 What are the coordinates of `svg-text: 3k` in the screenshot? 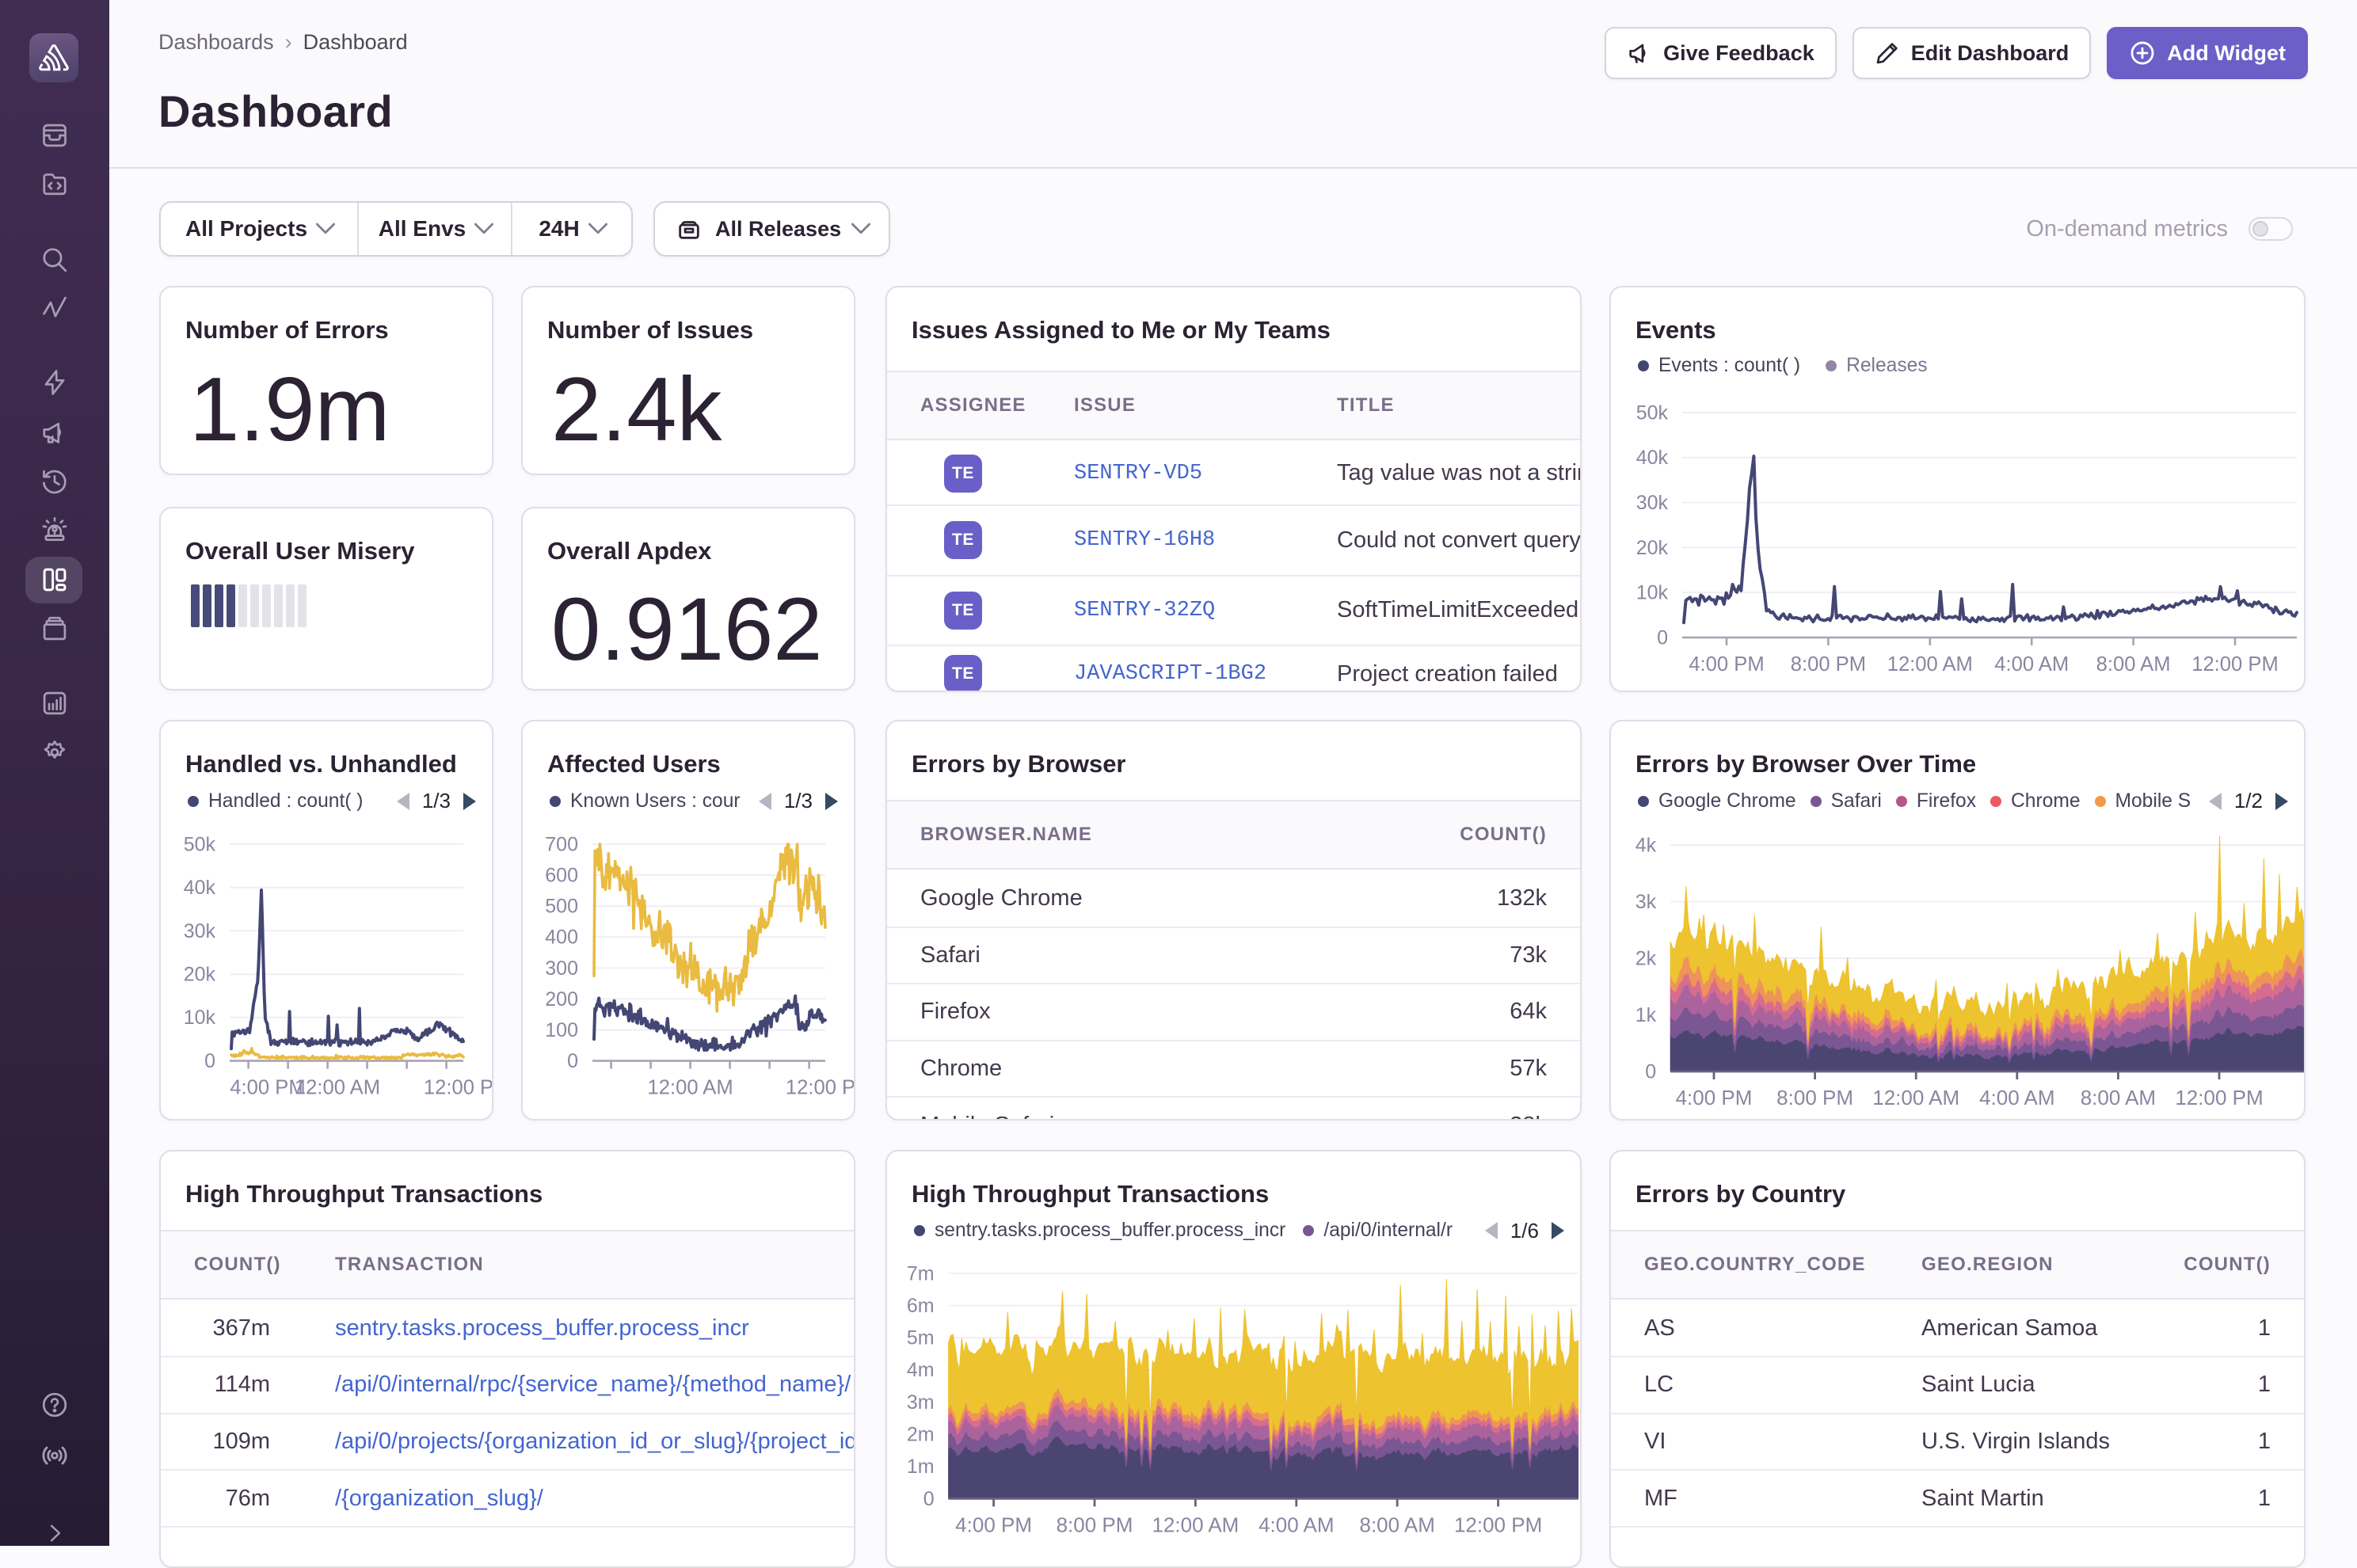 It's located at (1646, 902).